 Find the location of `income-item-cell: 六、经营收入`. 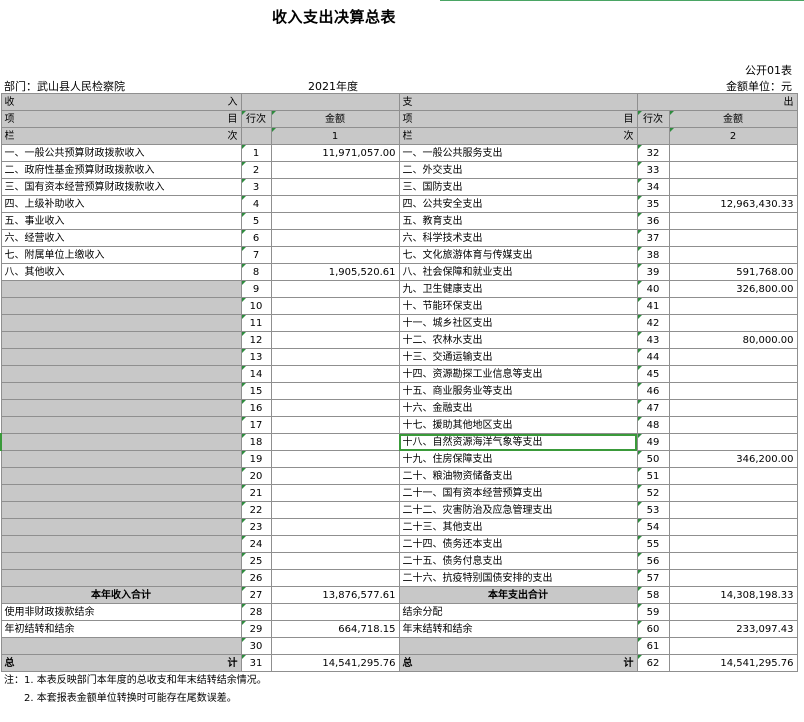

income-item-cell: 六、经营收入 is located at coordinates (121, 238).